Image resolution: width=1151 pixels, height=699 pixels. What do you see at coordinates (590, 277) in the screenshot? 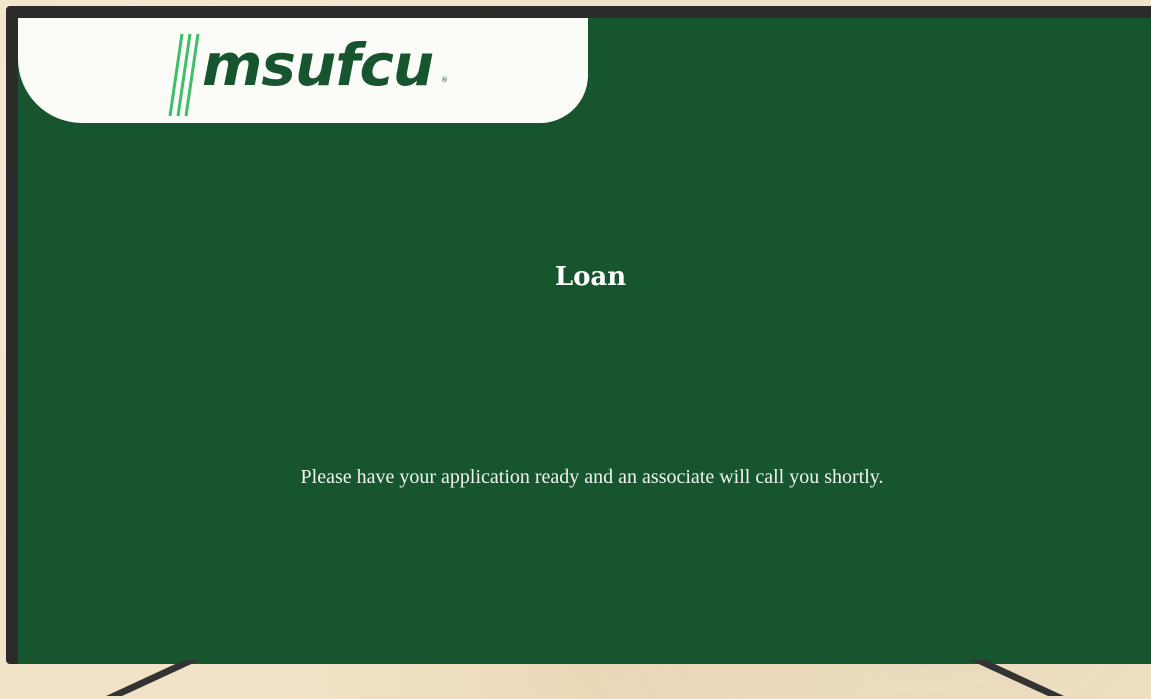
I see `page-title: Loan` at bounding box center [590, 277].